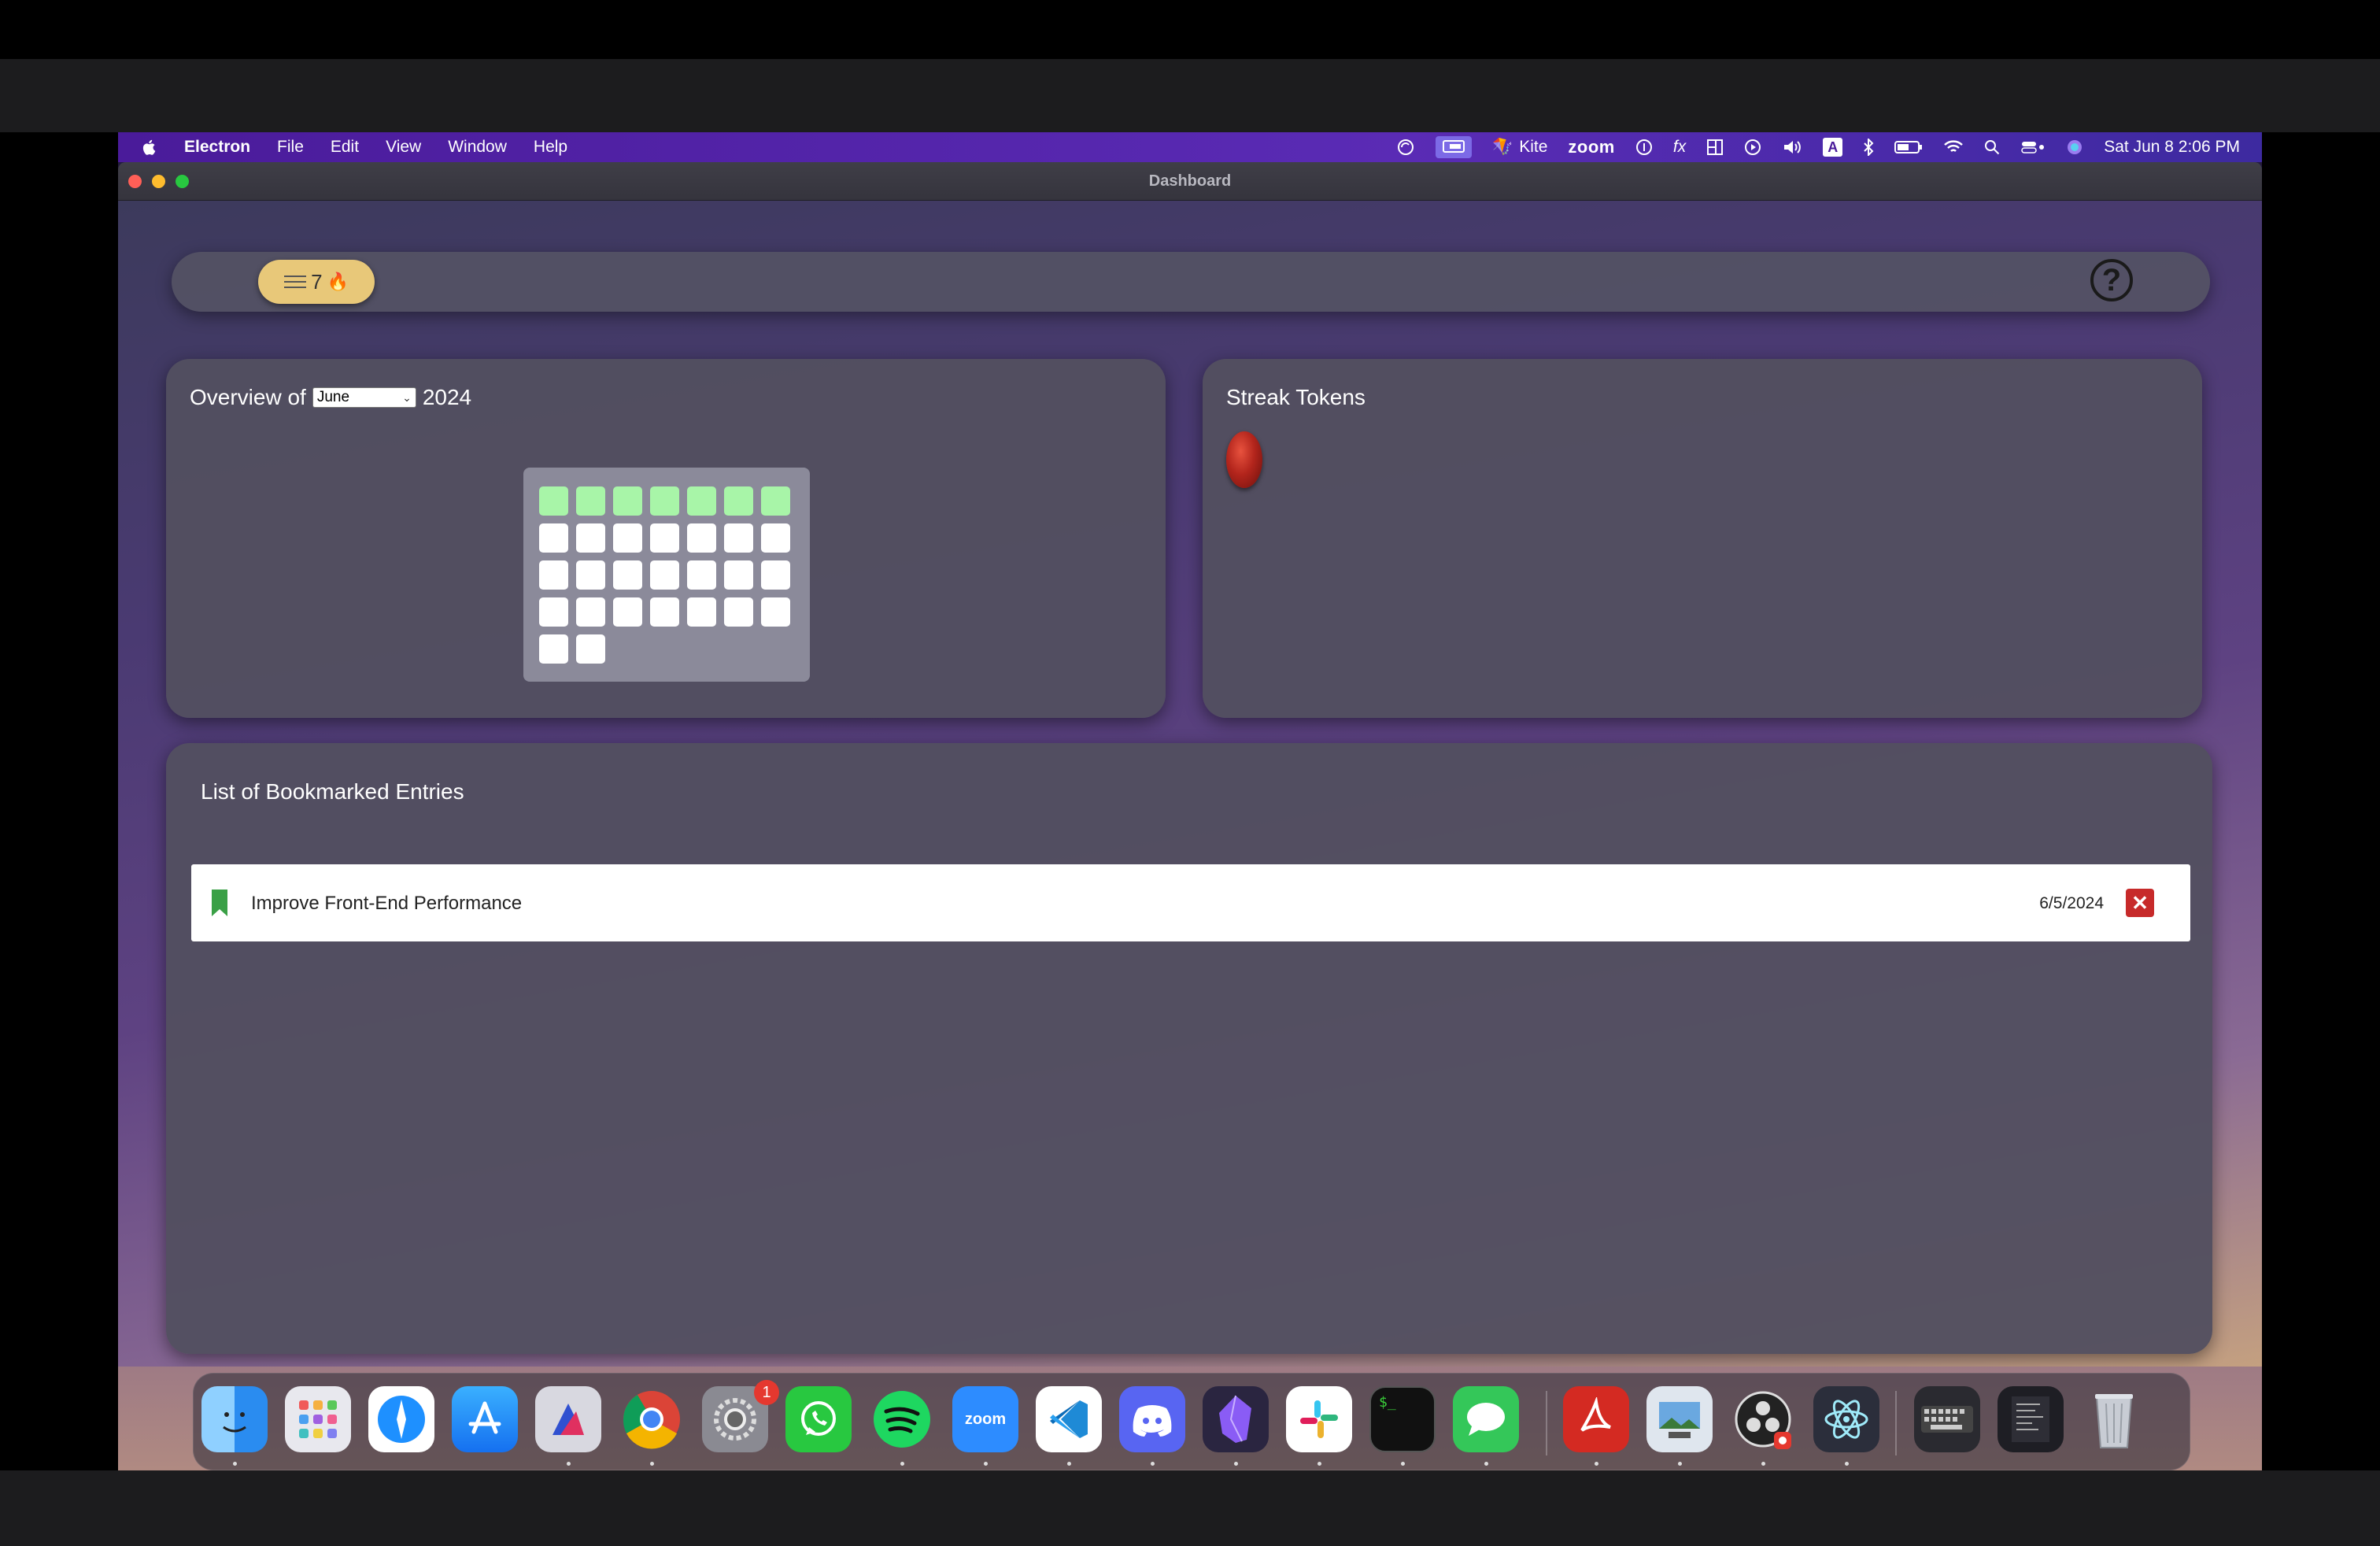 Image resolution: width=2380 pixels, height=1546 pixels. What do you see at coordinates (1190, 903) in the screenshot?
I see `bookmark-entry: Improve Front-End Performance 6/5/2024 ✕` at bounding box center [1190, 903].